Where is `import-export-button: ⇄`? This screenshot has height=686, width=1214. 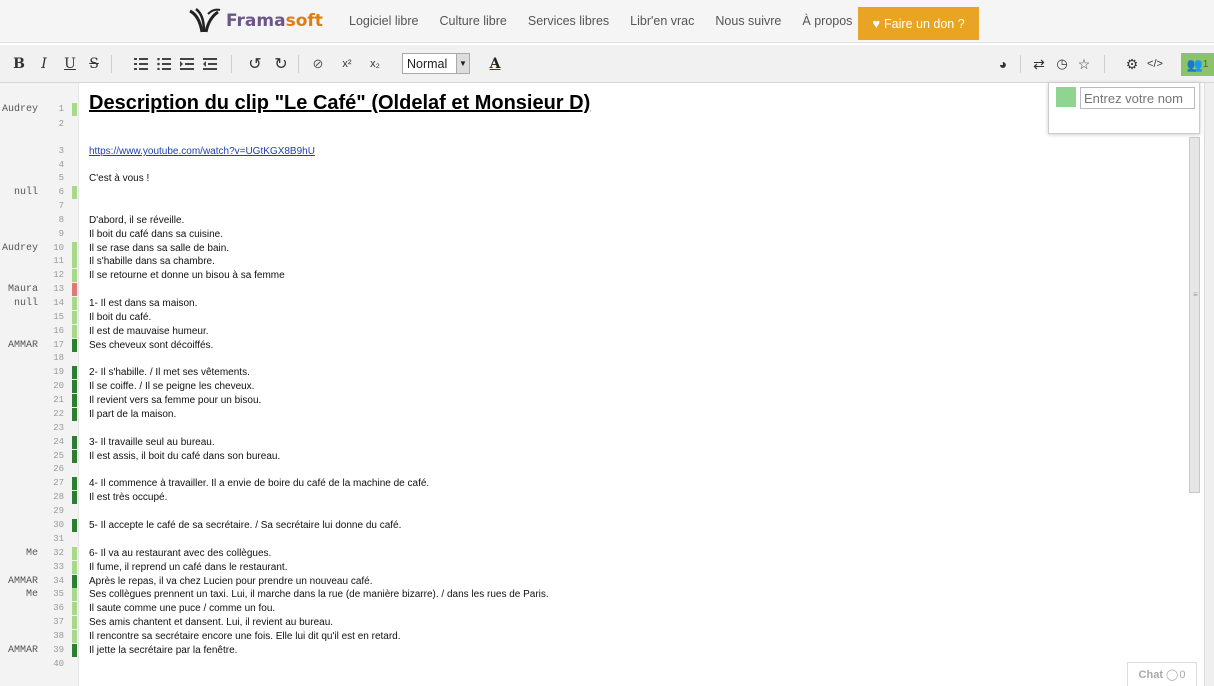
import-export-button: ⇄ is located at coordinates (1039, 64).